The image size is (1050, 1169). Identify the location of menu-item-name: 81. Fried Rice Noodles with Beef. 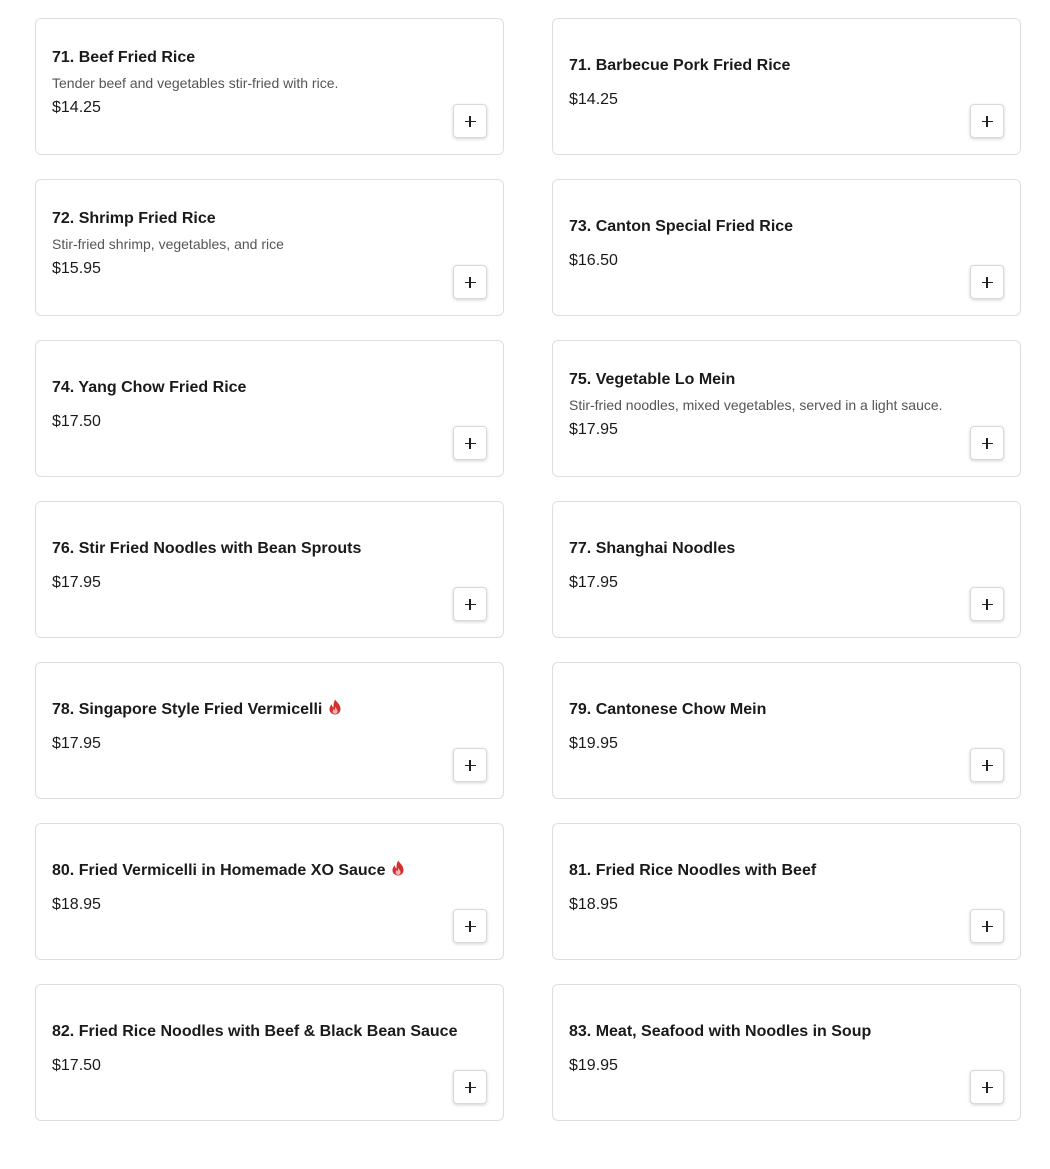
(693, 870).